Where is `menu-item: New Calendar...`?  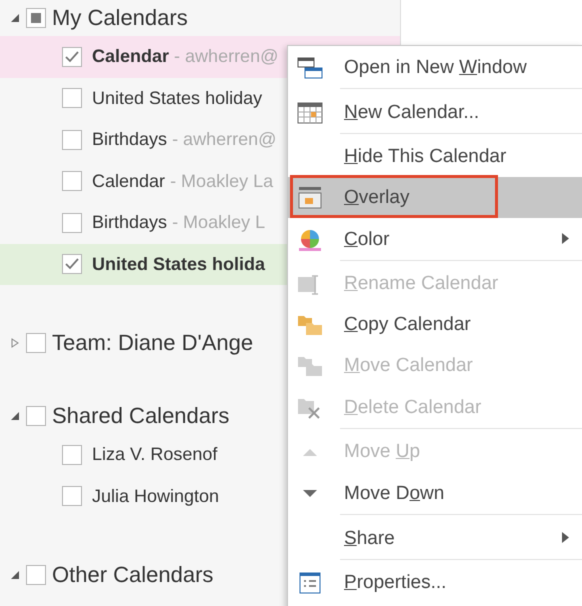 menu-item: New Calendar... is located at coordinates (435, 112).